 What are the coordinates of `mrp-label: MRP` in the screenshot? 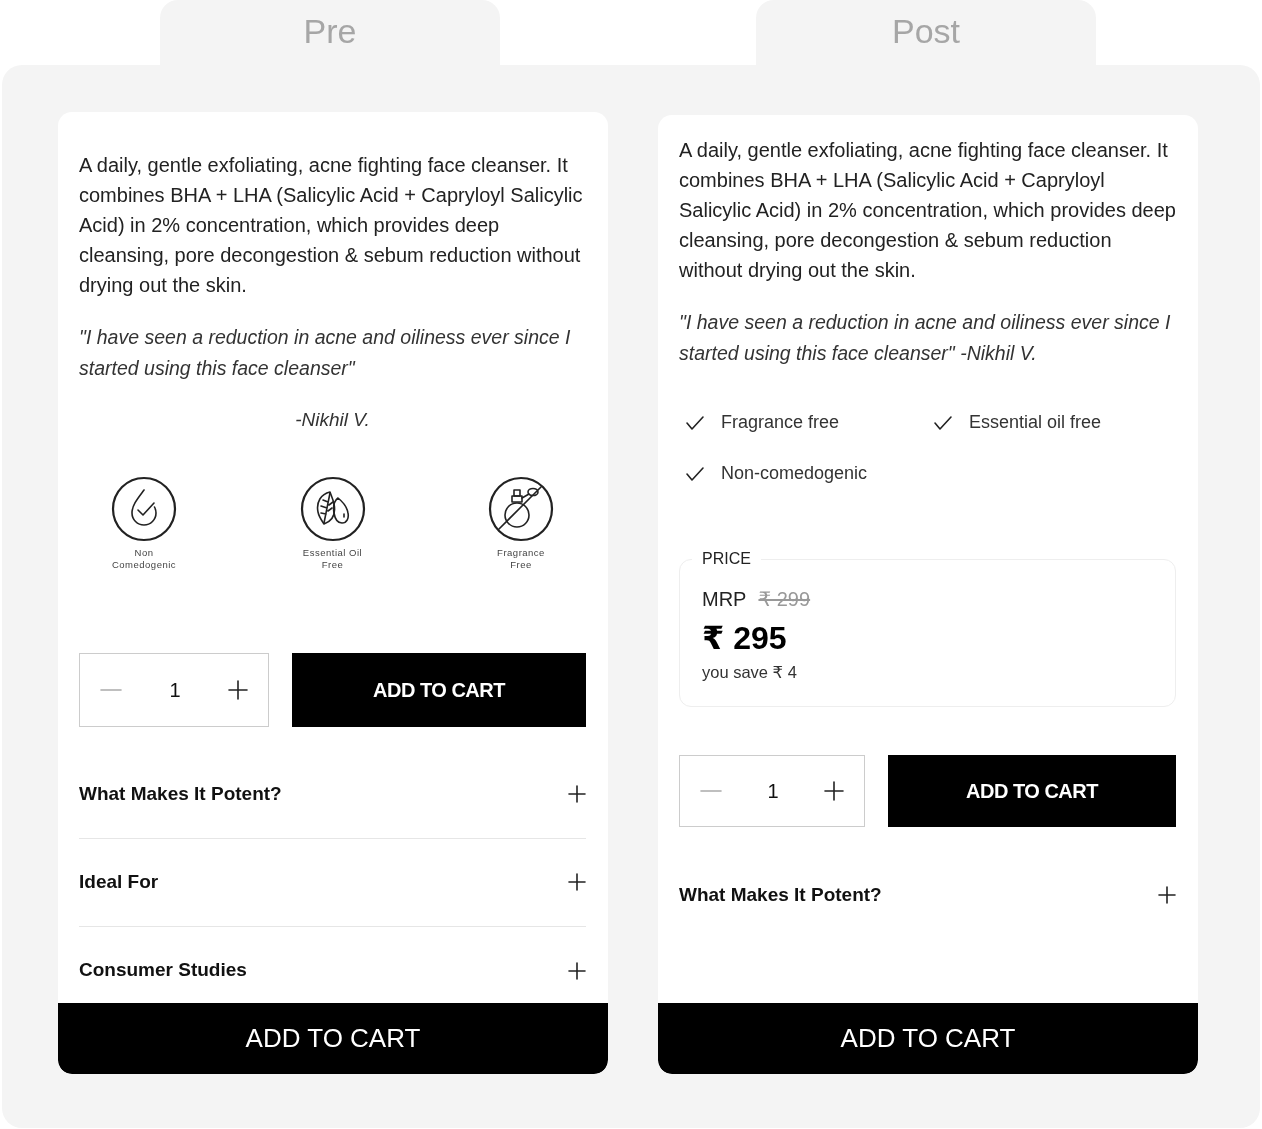 It's located at (724, 599).